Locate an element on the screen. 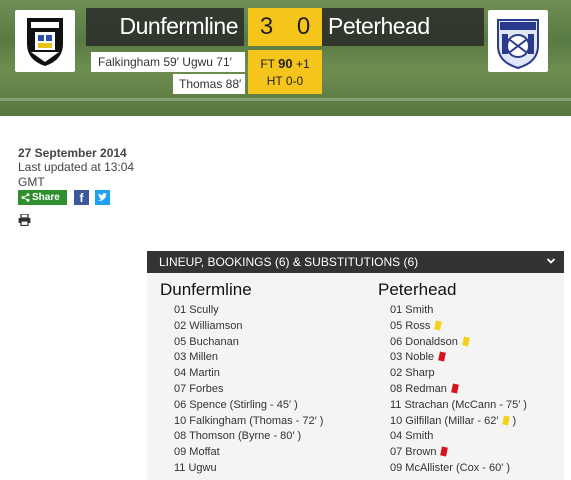 The width and height of the screenshot is (571, 480). player-name: 03 Noble is located at coordinates (412, 357).